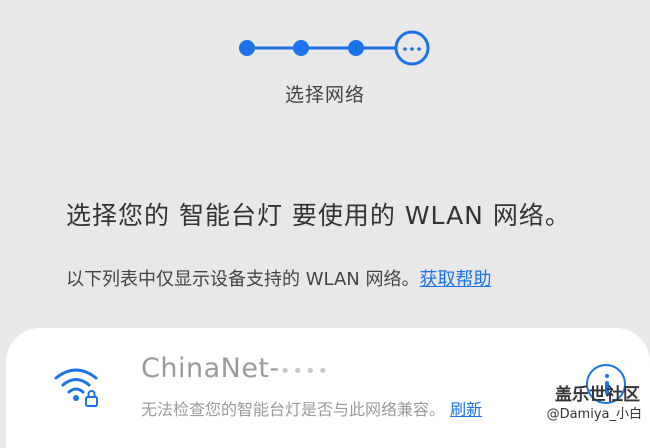  What do you see at coordinates (305, 371) in the screenshot?
I see `network-ssid-masked: ••••` at bounding box center [305, 371].